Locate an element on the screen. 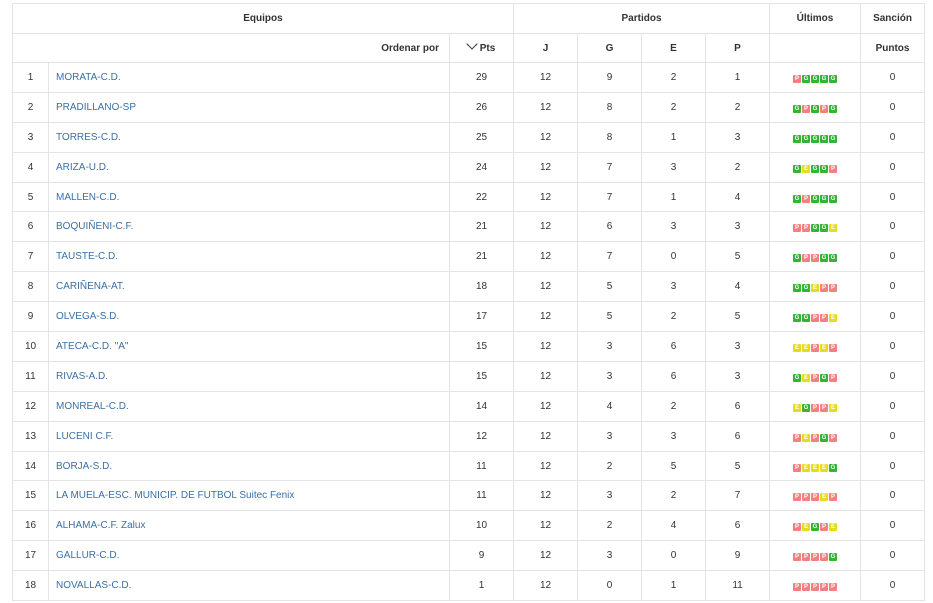  table-row: 17 GALLUR-C.D. 9 12 3 0 9 P P P P G 0 is located at coordinates (469, 556).